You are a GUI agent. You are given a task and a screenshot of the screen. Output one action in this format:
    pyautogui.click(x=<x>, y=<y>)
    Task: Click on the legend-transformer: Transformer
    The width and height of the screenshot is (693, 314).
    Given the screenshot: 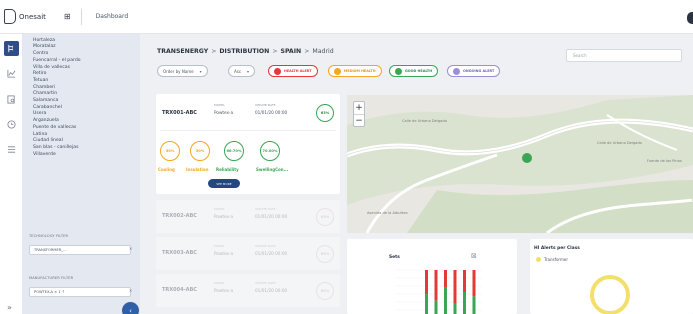 What is the action you would take?
    pyautogui.click(x=556, y=259)
    